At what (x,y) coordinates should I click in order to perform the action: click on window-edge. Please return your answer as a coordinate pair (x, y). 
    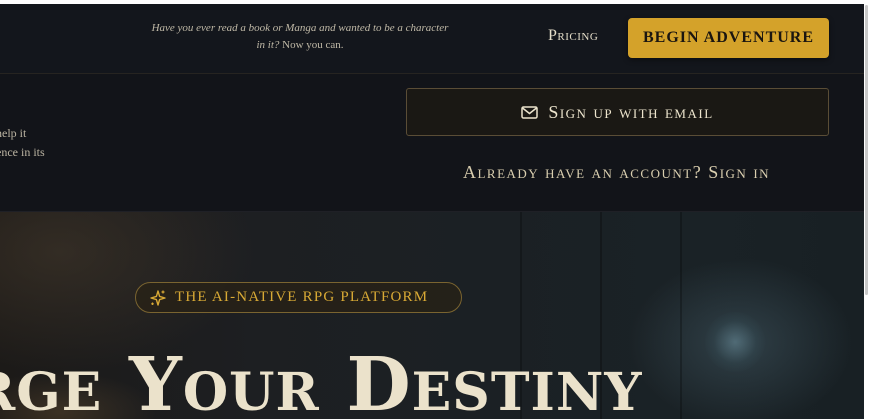
    Looking at the image, I should click on (432, 2).